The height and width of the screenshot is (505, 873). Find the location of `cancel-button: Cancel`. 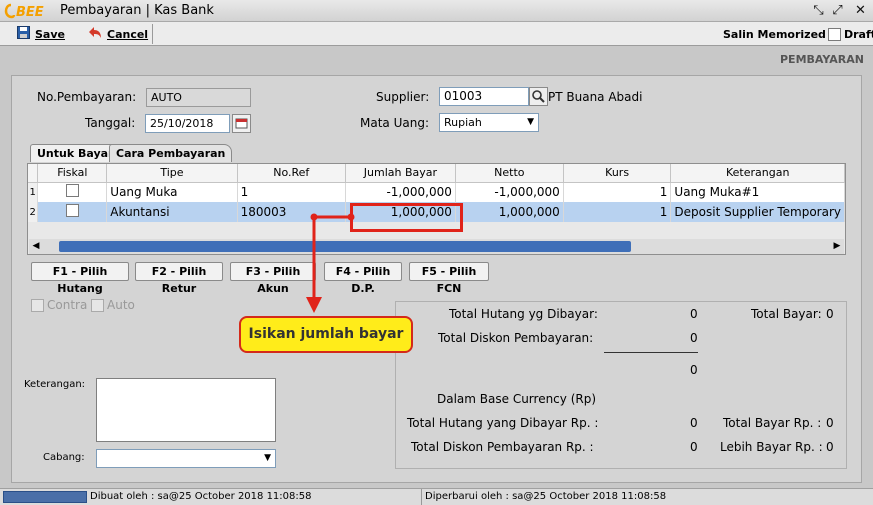

cancel-button: Cancel is located at coordinates (117, 34).